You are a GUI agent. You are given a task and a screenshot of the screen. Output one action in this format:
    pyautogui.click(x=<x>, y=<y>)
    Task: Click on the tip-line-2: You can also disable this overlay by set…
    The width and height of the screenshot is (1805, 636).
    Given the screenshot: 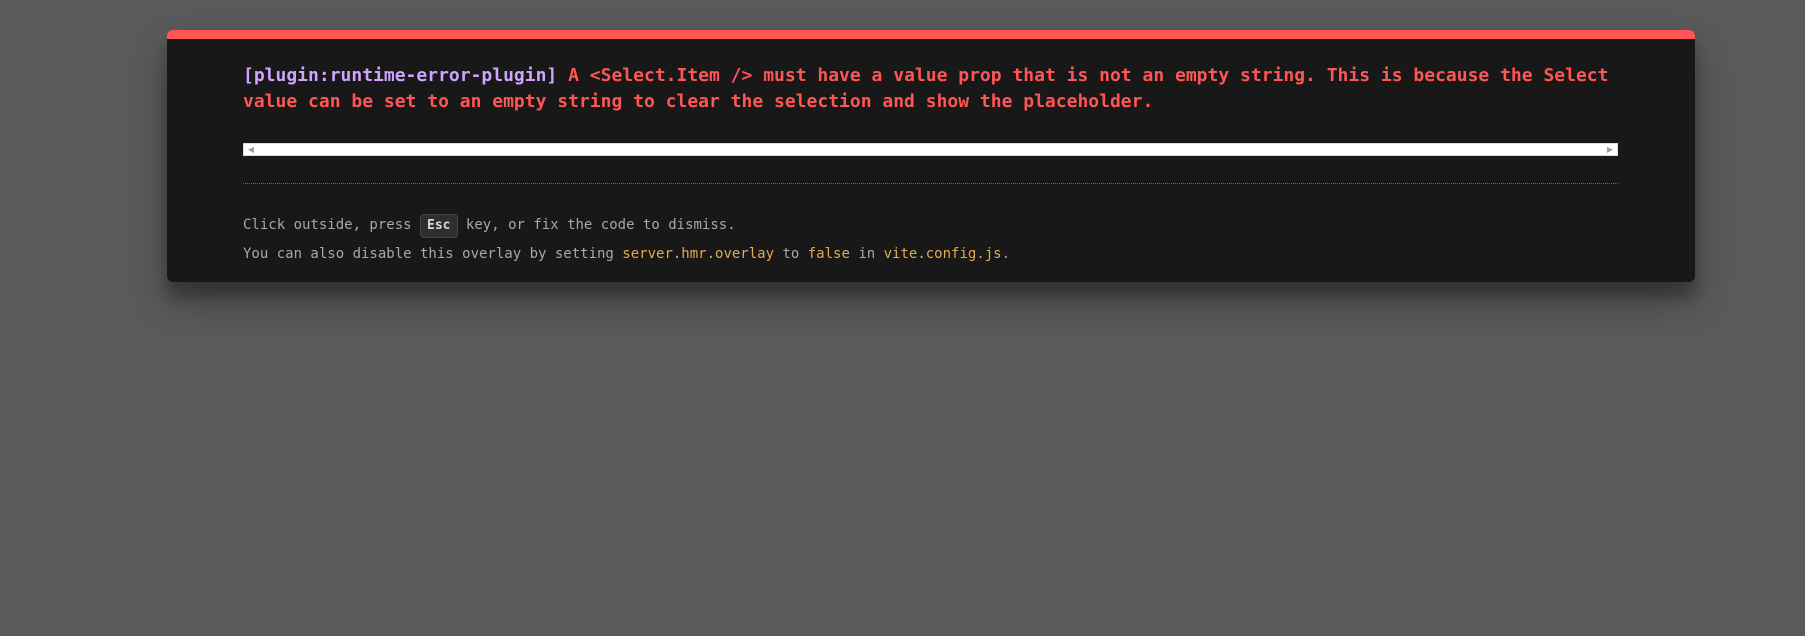 What is the action you would take?
    pyautogui.click(x=933, y=254)
    